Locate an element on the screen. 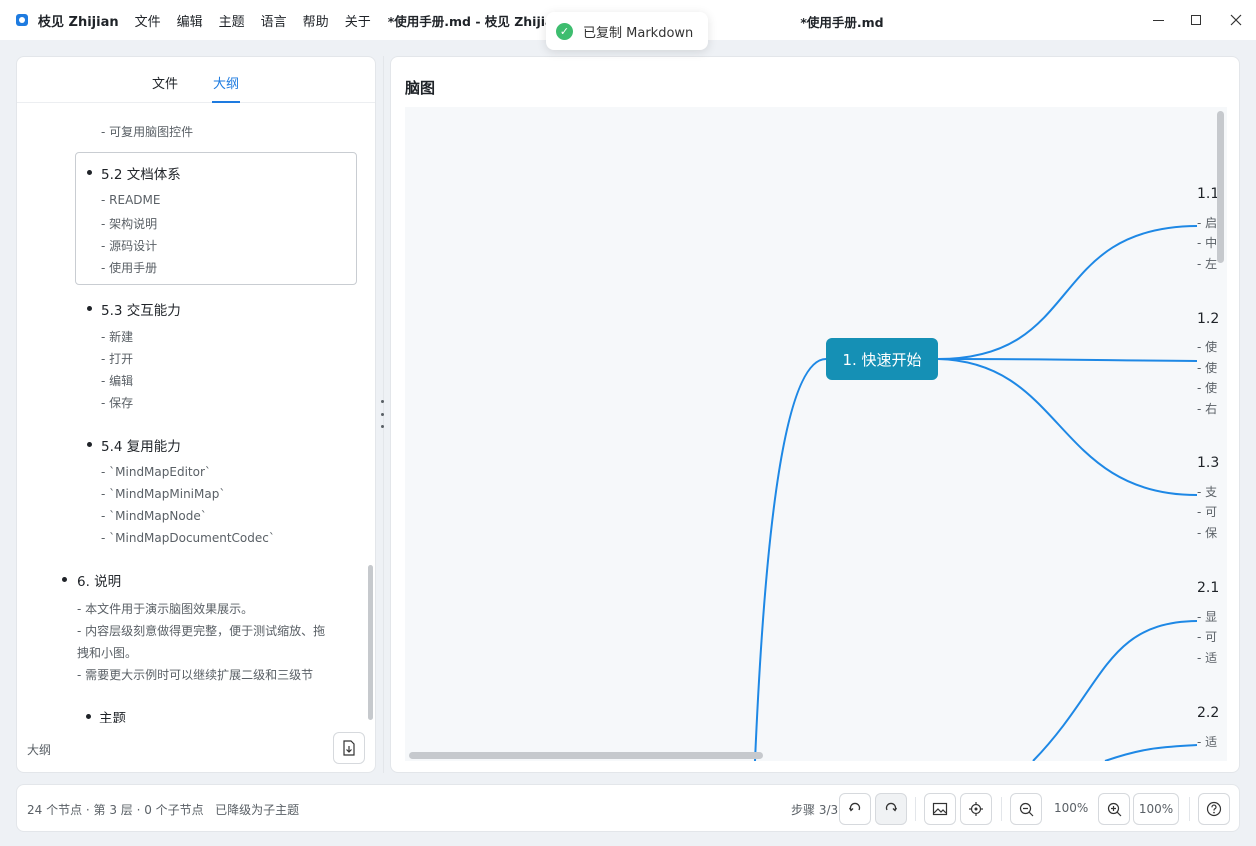 The height and width of the screenshot is (846, 1256). help-button is located at coordinates (1214, 809).